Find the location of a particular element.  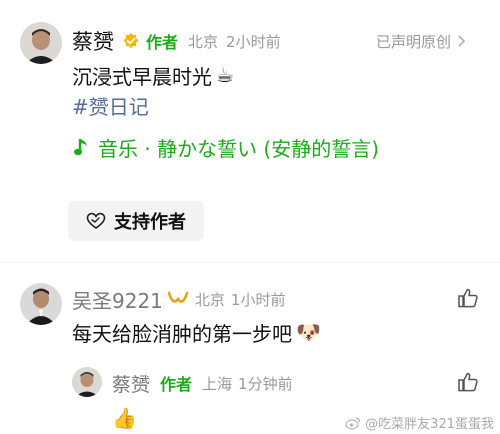

vip-badge-icon is located at coordinates (178, 299).